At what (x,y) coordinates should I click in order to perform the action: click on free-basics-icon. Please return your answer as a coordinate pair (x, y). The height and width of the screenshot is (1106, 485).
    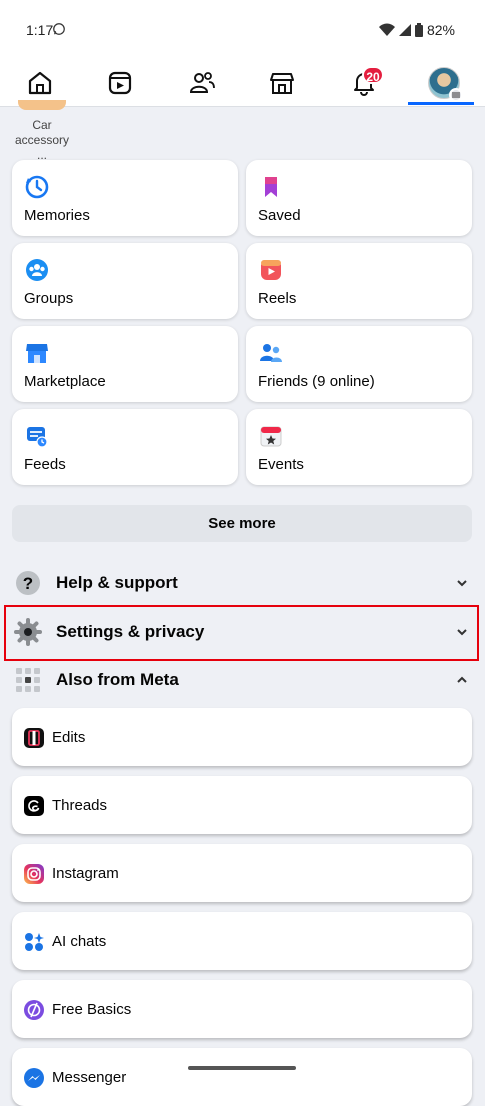
    Looking at the image, I should click on (34, 1010).